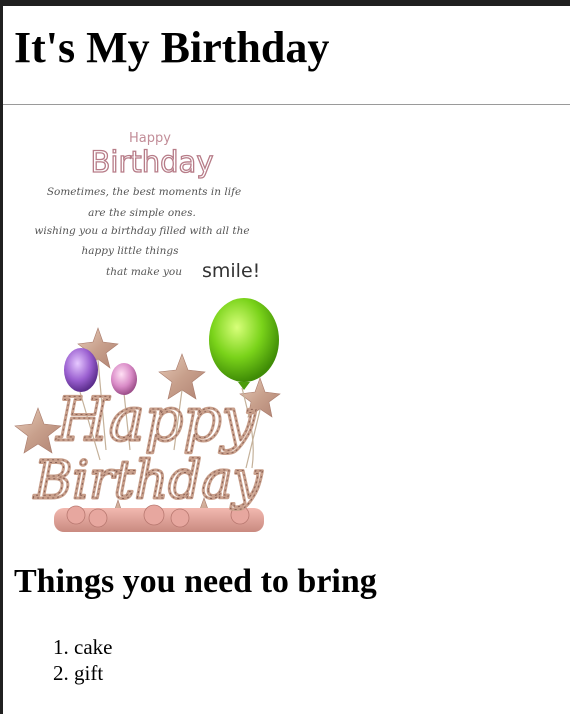 This screenshot has width=570, height=714. I want to click on card-smile-text: smile!, so click(231, 271).